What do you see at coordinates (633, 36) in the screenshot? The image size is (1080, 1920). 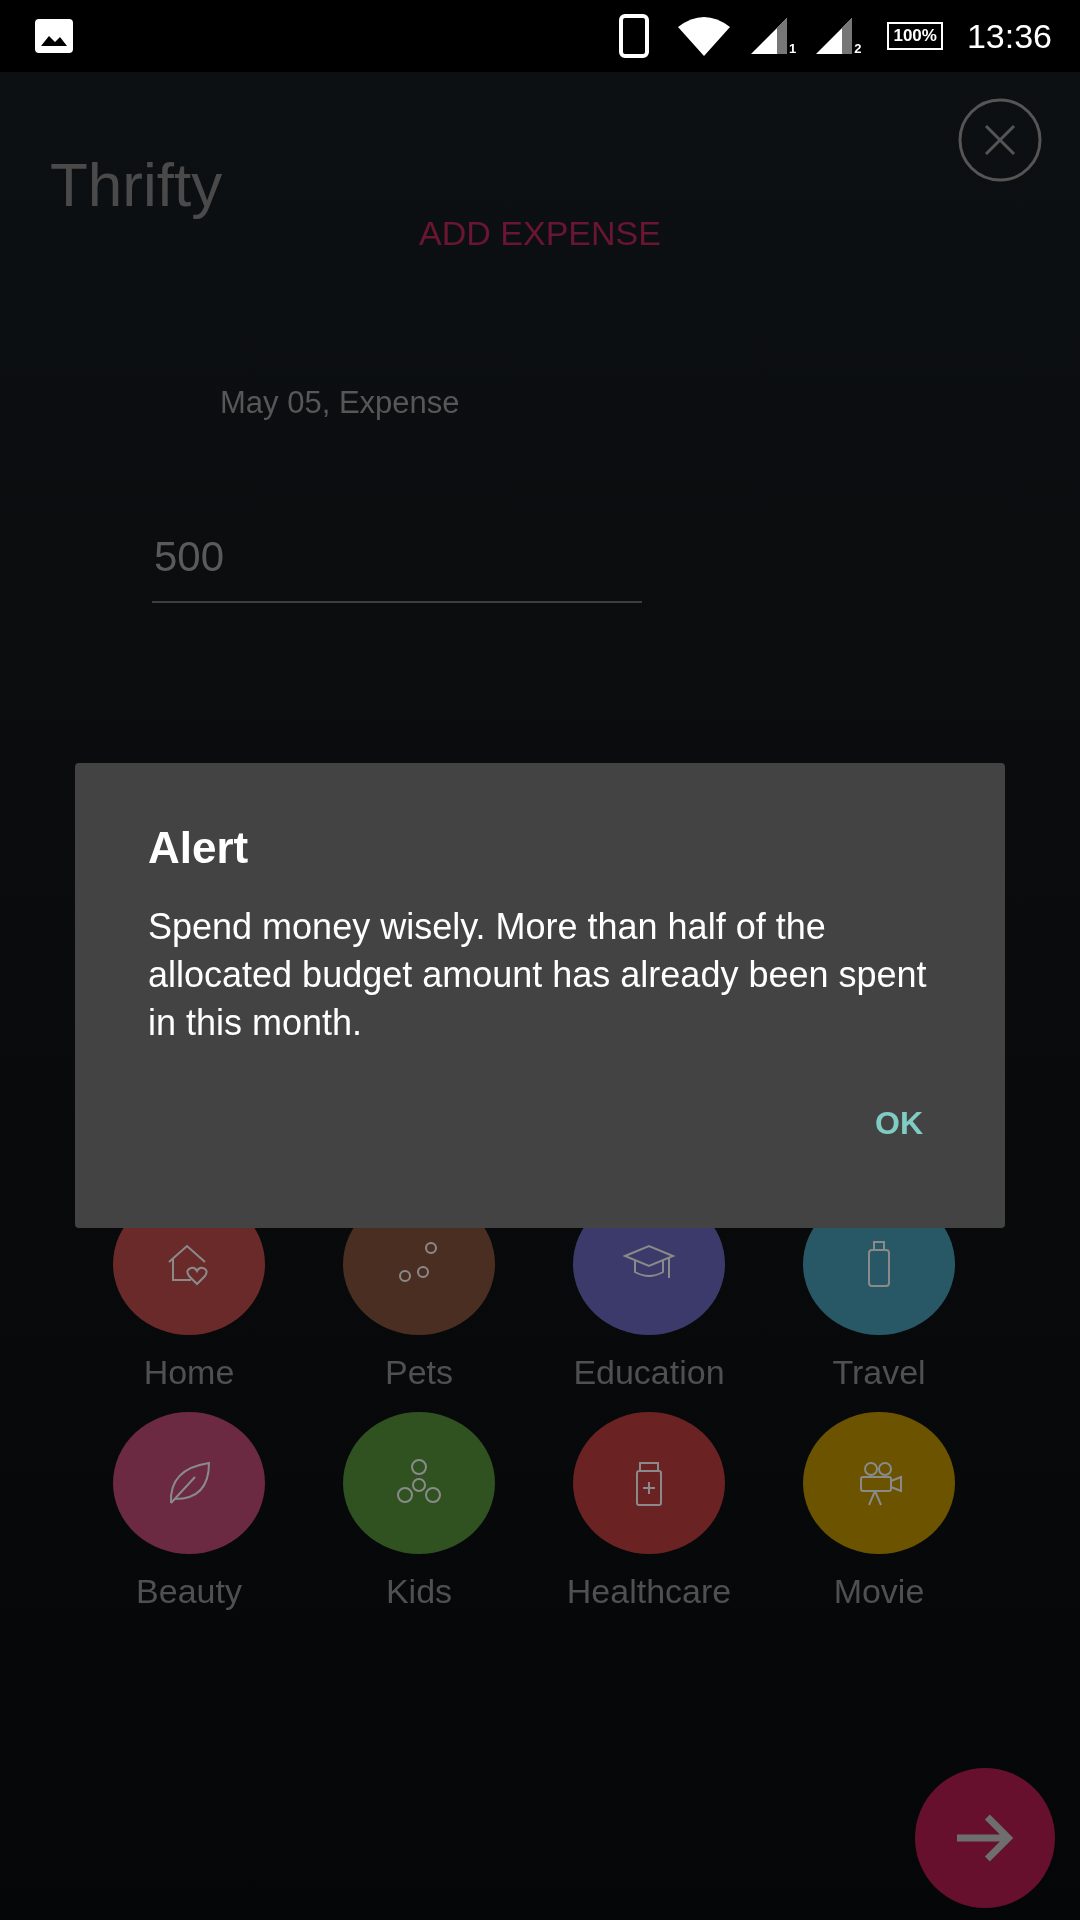 I see `phone-icon` at bounding box center [633, 36].